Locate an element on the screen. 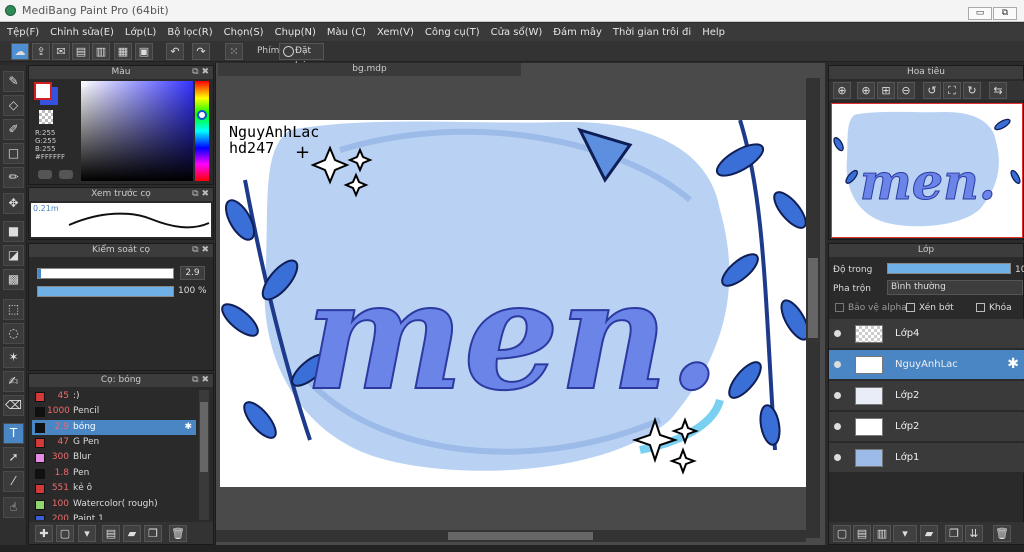 This screenshot has width=1024, height=552. zoom-actual-icon: ⊞ is located at coordinates (886, 90).